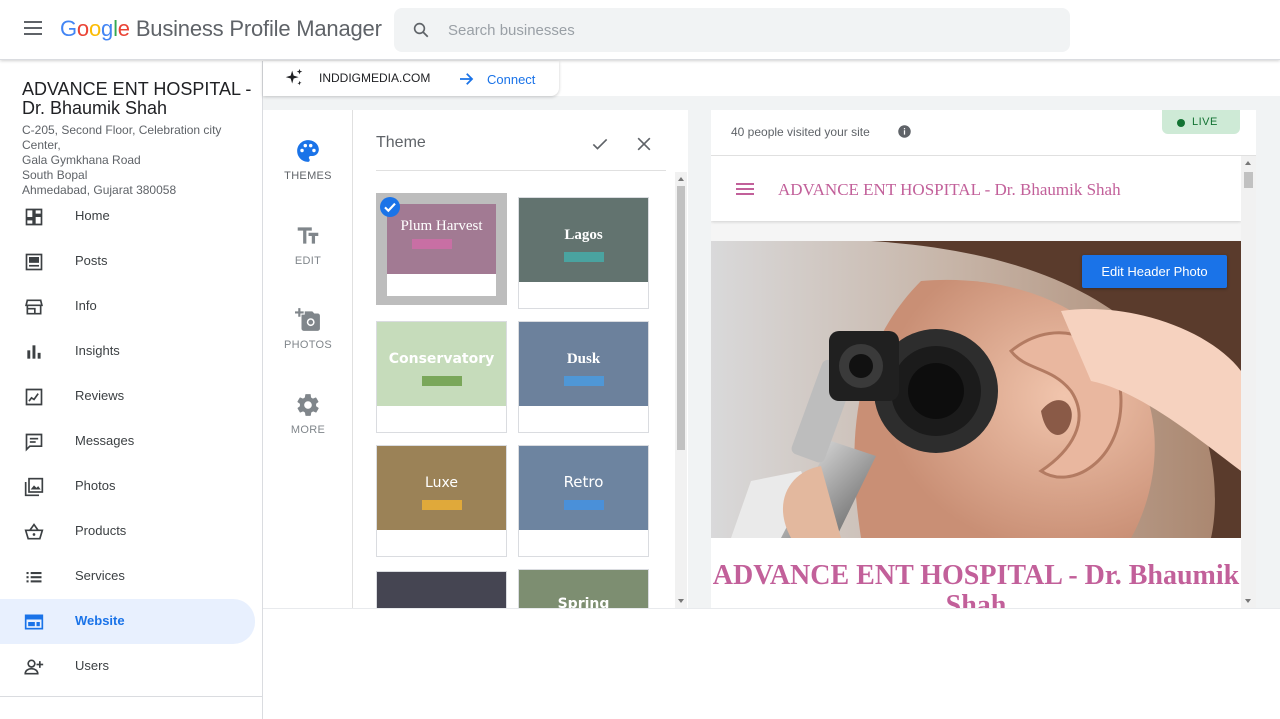  I want to click on theme-card-dusk: Dusk, so click(583, 377).